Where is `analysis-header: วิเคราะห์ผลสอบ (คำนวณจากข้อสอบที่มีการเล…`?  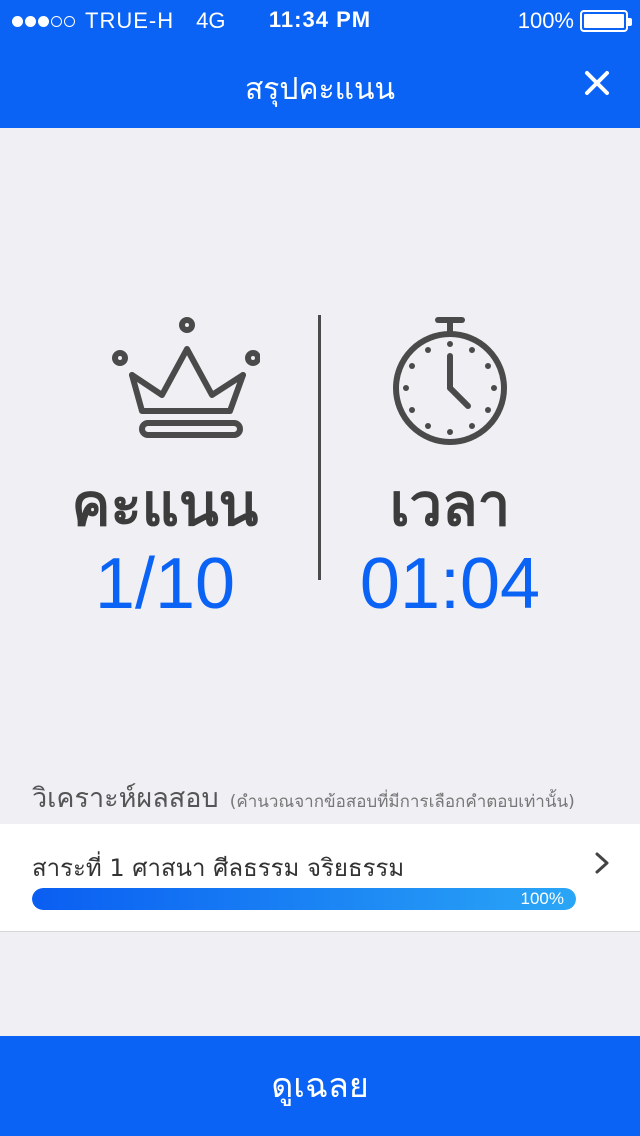
analysis-header: วิเคราะห์ผลสอบ (คำนวณจากข้อสอบที่มีการเล… is located at coordinates (327, 797).